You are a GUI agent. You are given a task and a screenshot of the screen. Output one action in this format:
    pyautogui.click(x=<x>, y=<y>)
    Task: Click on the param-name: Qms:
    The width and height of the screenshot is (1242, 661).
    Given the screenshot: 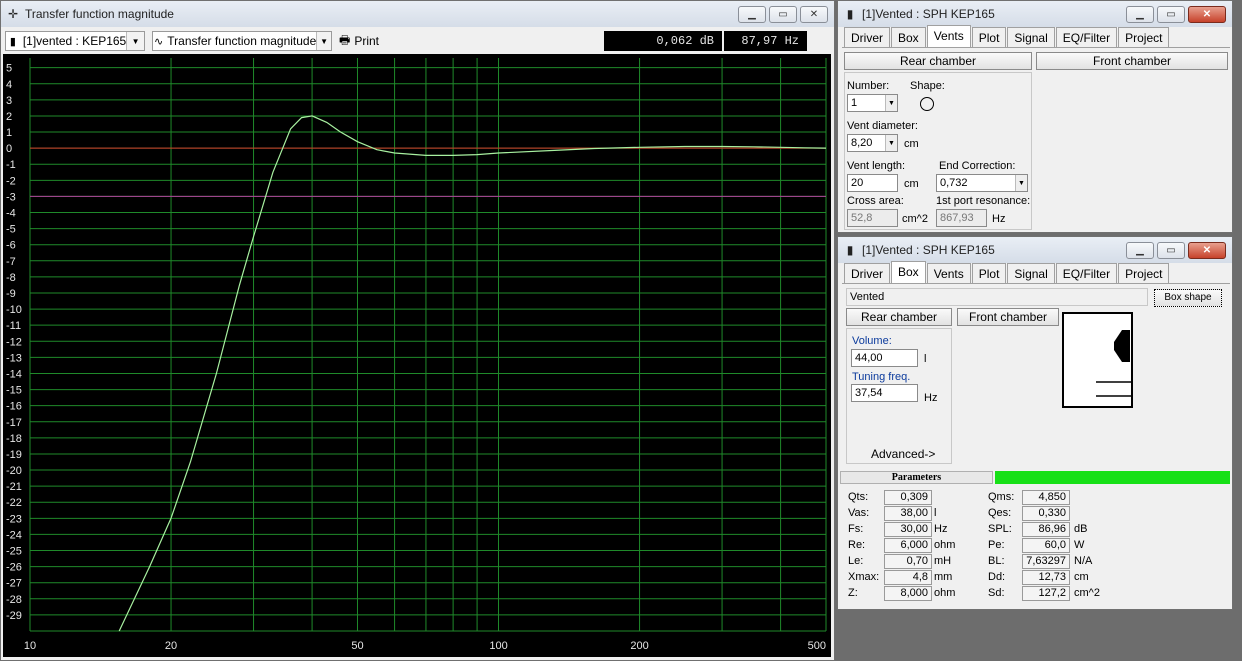 What is the action you would take?
    pyautogui.click(x=1001, y=497)
    